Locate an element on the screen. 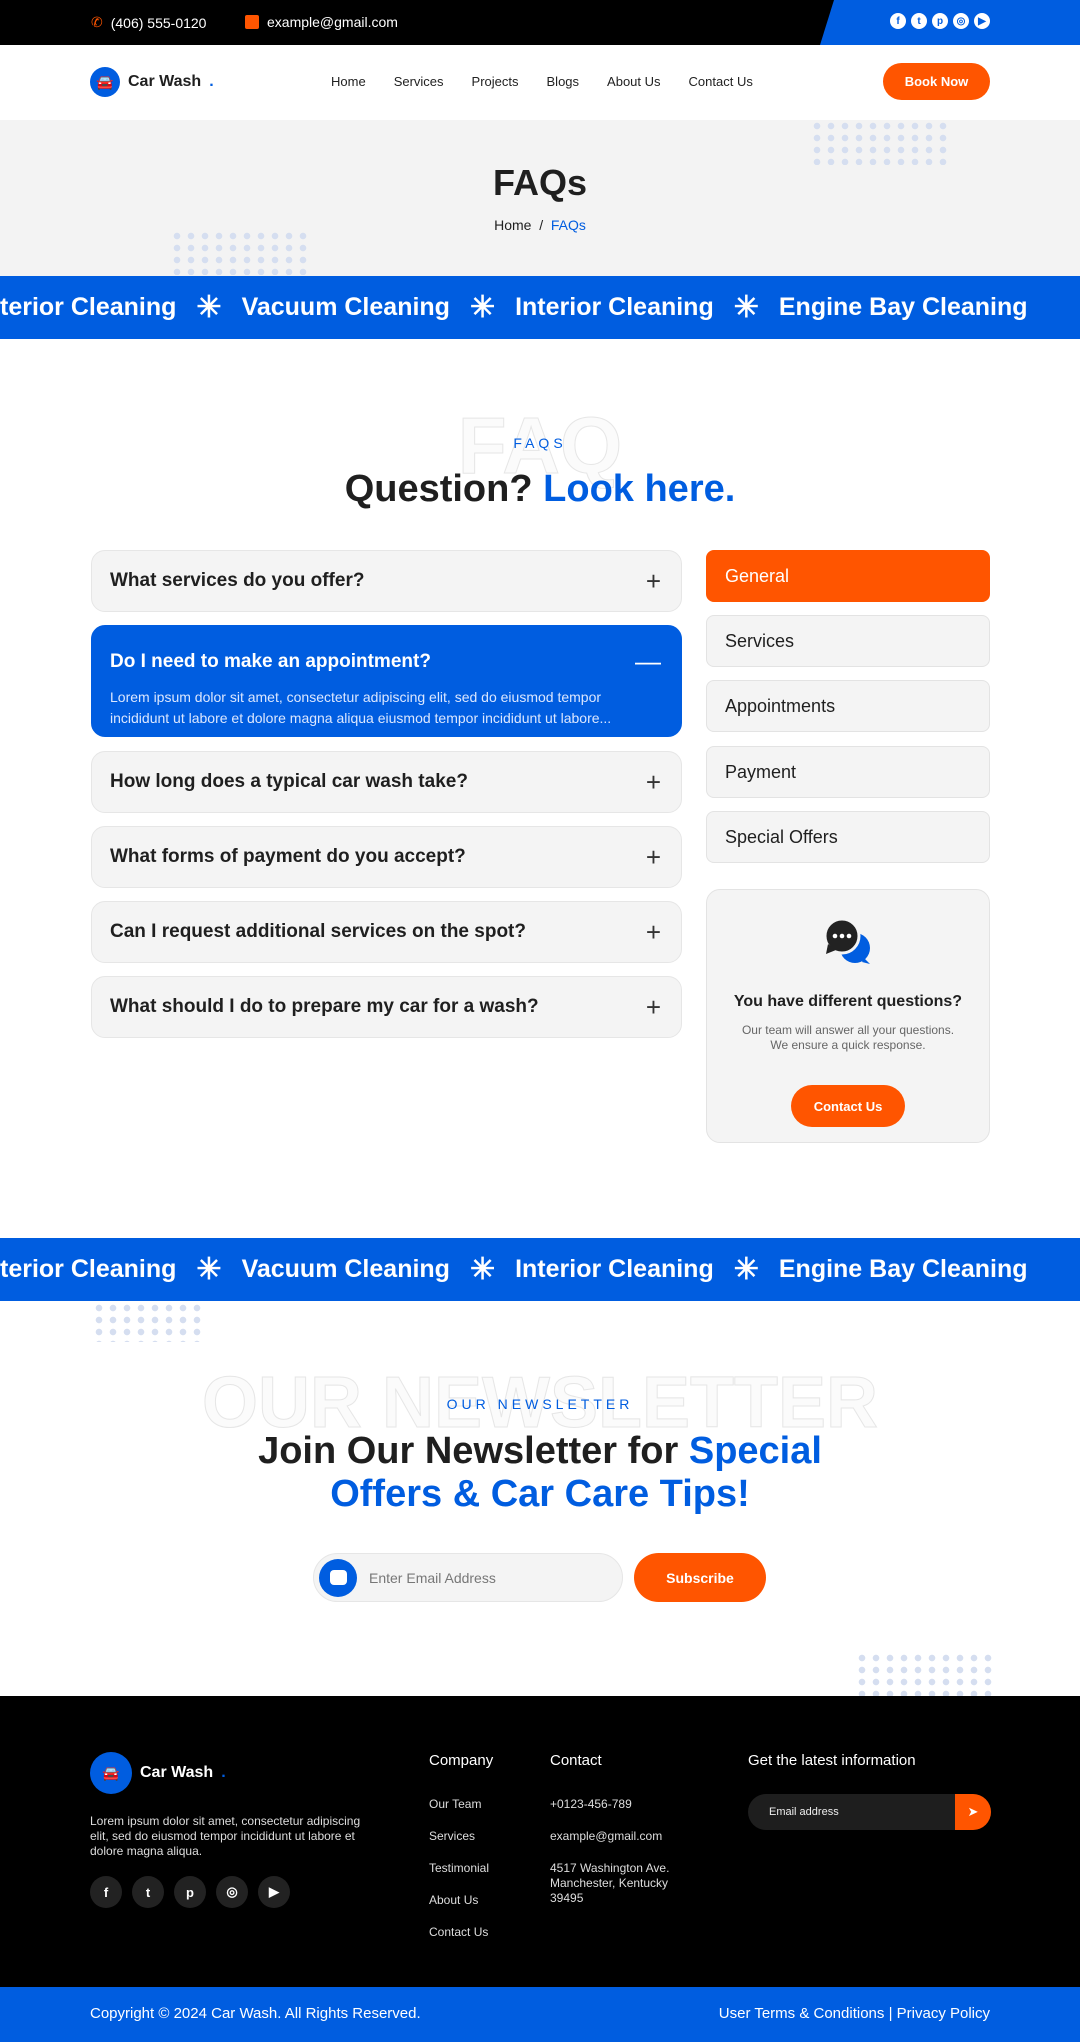  card-title: You have different questions? is located at coordinates (848, 1001).